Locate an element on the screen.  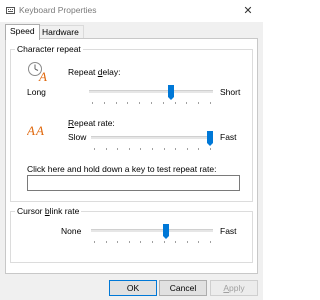
ok-button: OK is located at coordinates (133, 288).